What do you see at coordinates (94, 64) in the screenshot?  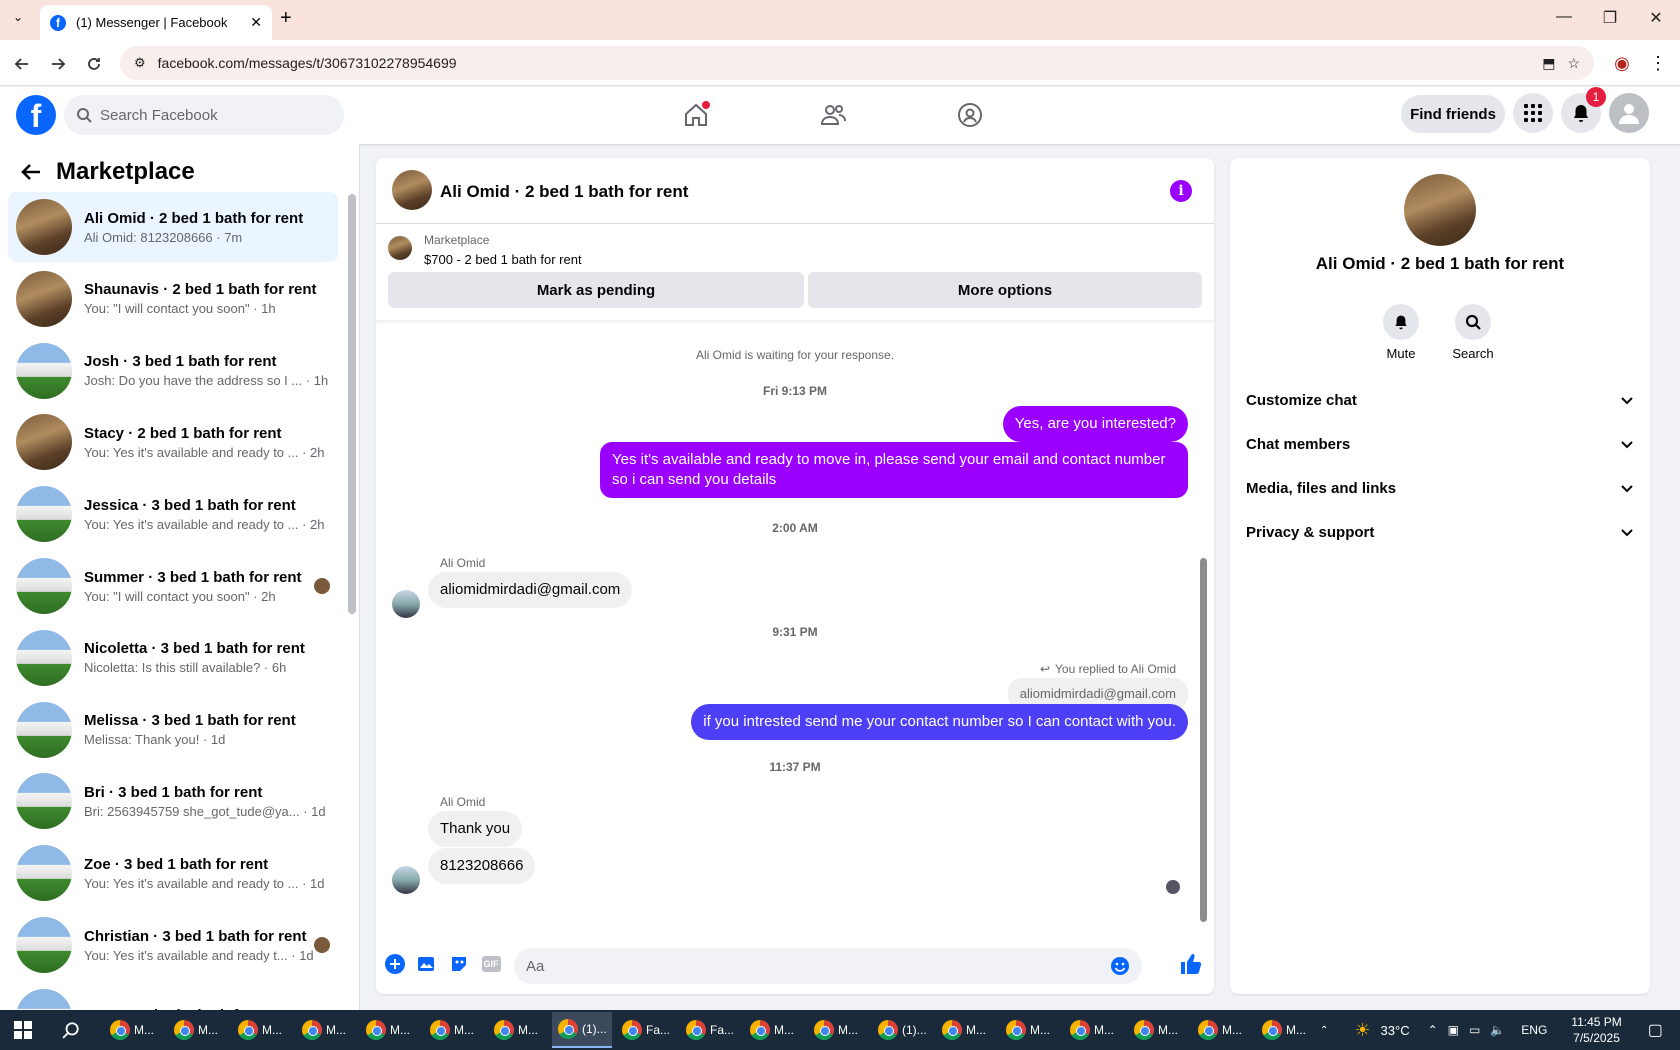 I see `reload-icon` at bounding box center [94, 64].